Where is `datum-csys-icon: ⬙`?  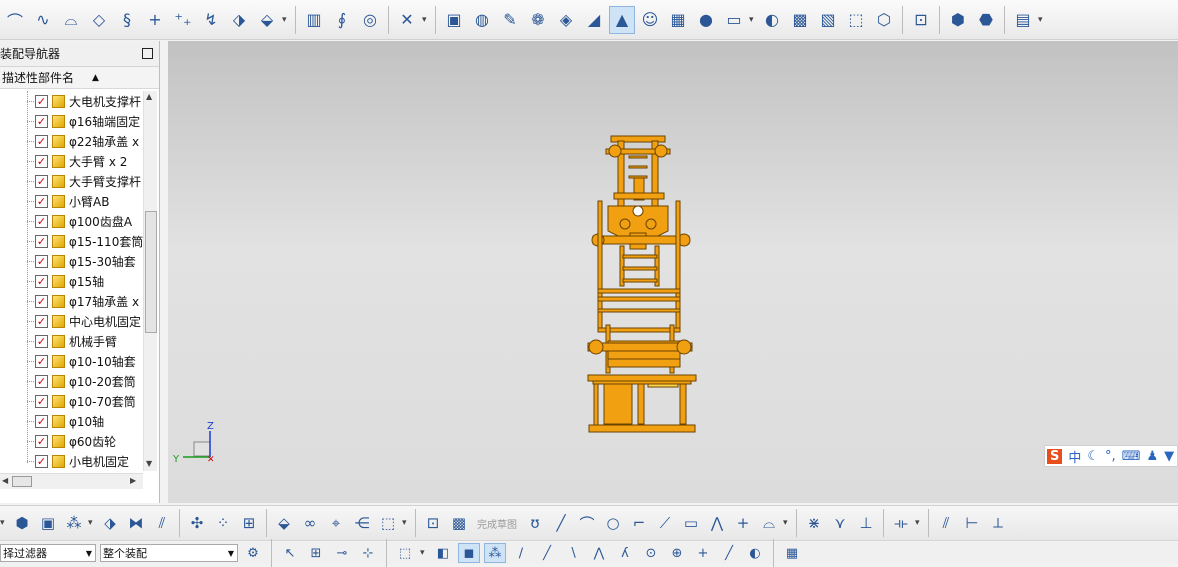
datum-csys-icon: ⬙ is located at coordinates (267, 20).